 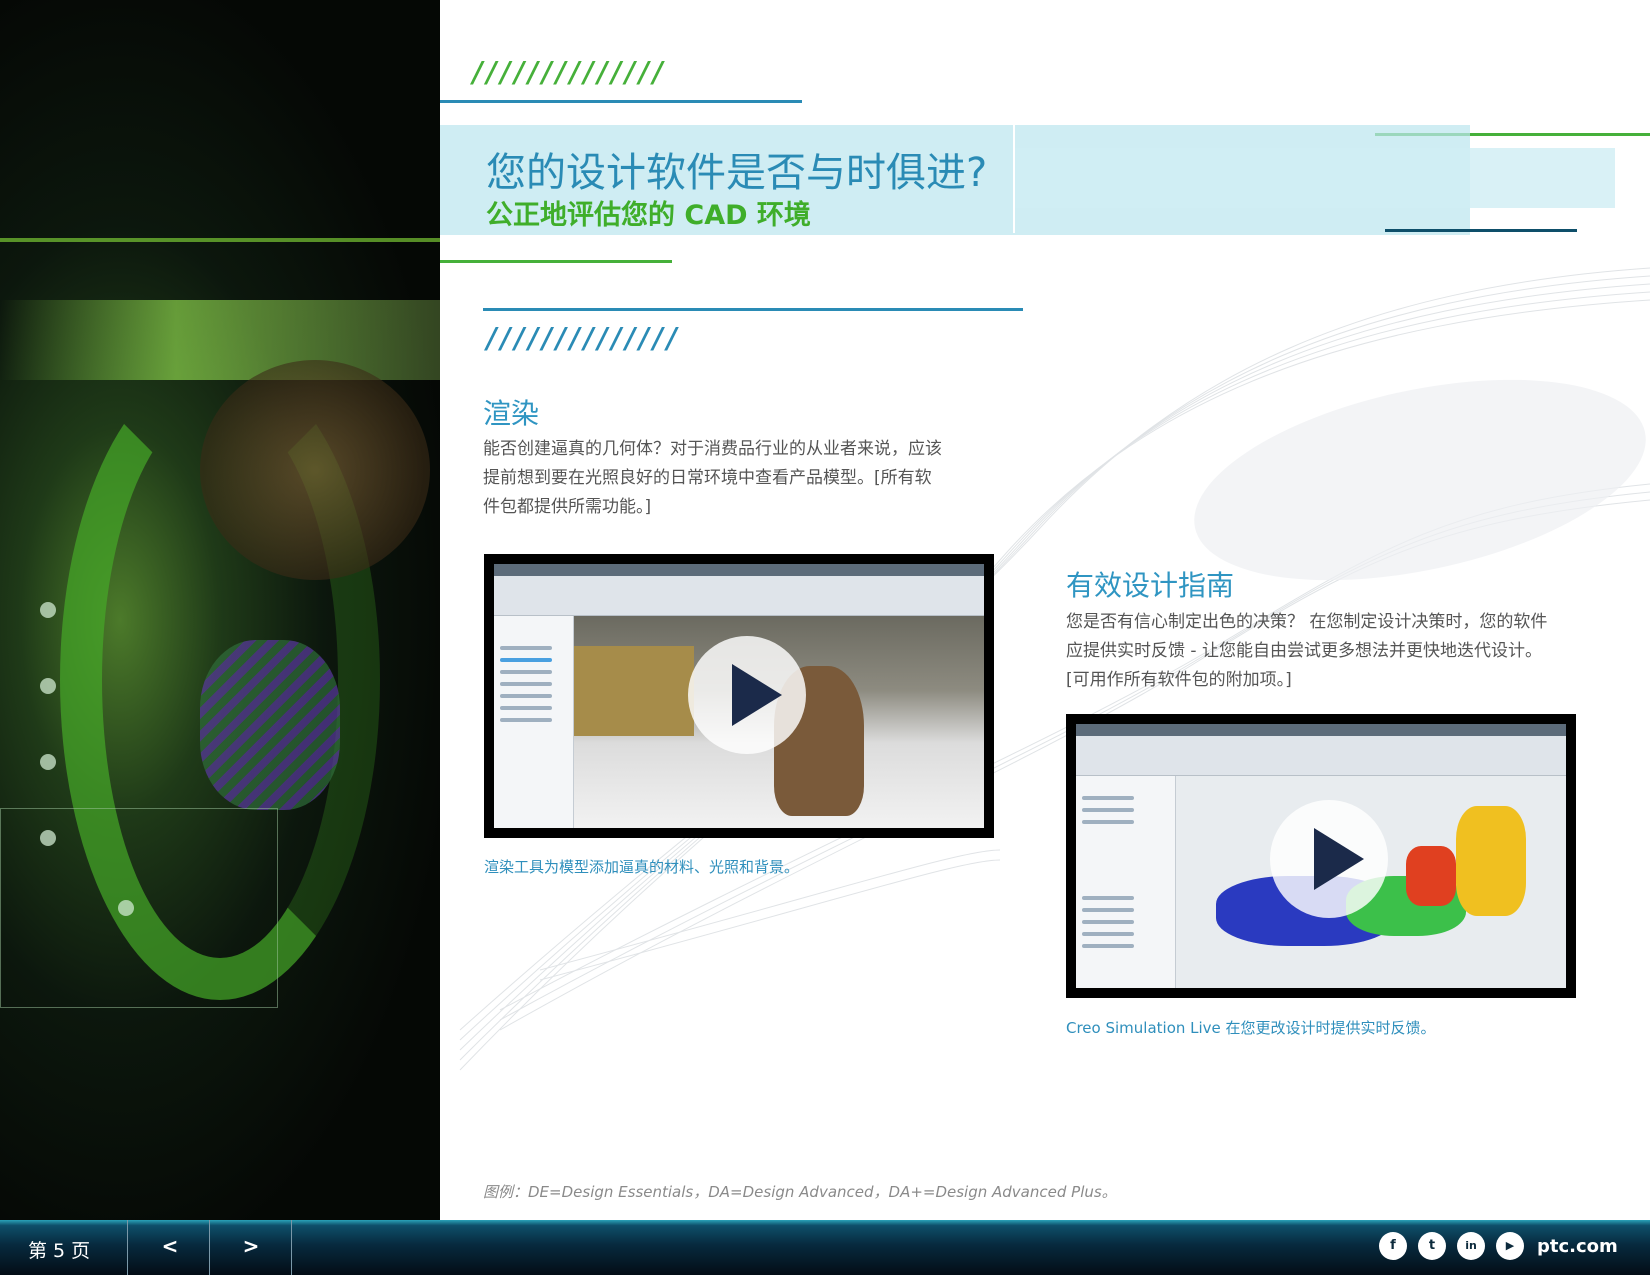 What do you see at coordinates (582, 338) in the screenshot?
I see `section-hatch-decoration: //////////////` at bounding box center [582, 338].